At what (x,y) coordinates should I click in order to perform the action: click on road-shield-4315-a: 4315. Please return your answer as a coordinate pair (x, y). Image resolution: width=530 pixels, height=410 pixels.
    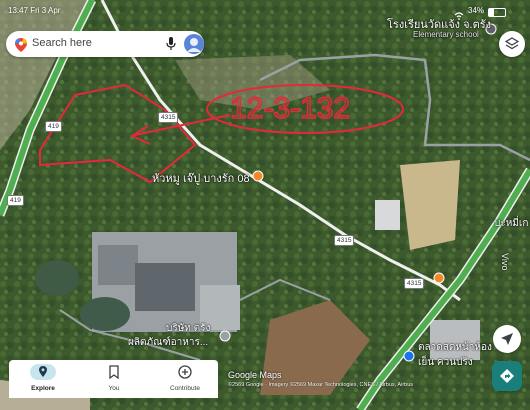
    Looking at the image, I should click on (168, 117).